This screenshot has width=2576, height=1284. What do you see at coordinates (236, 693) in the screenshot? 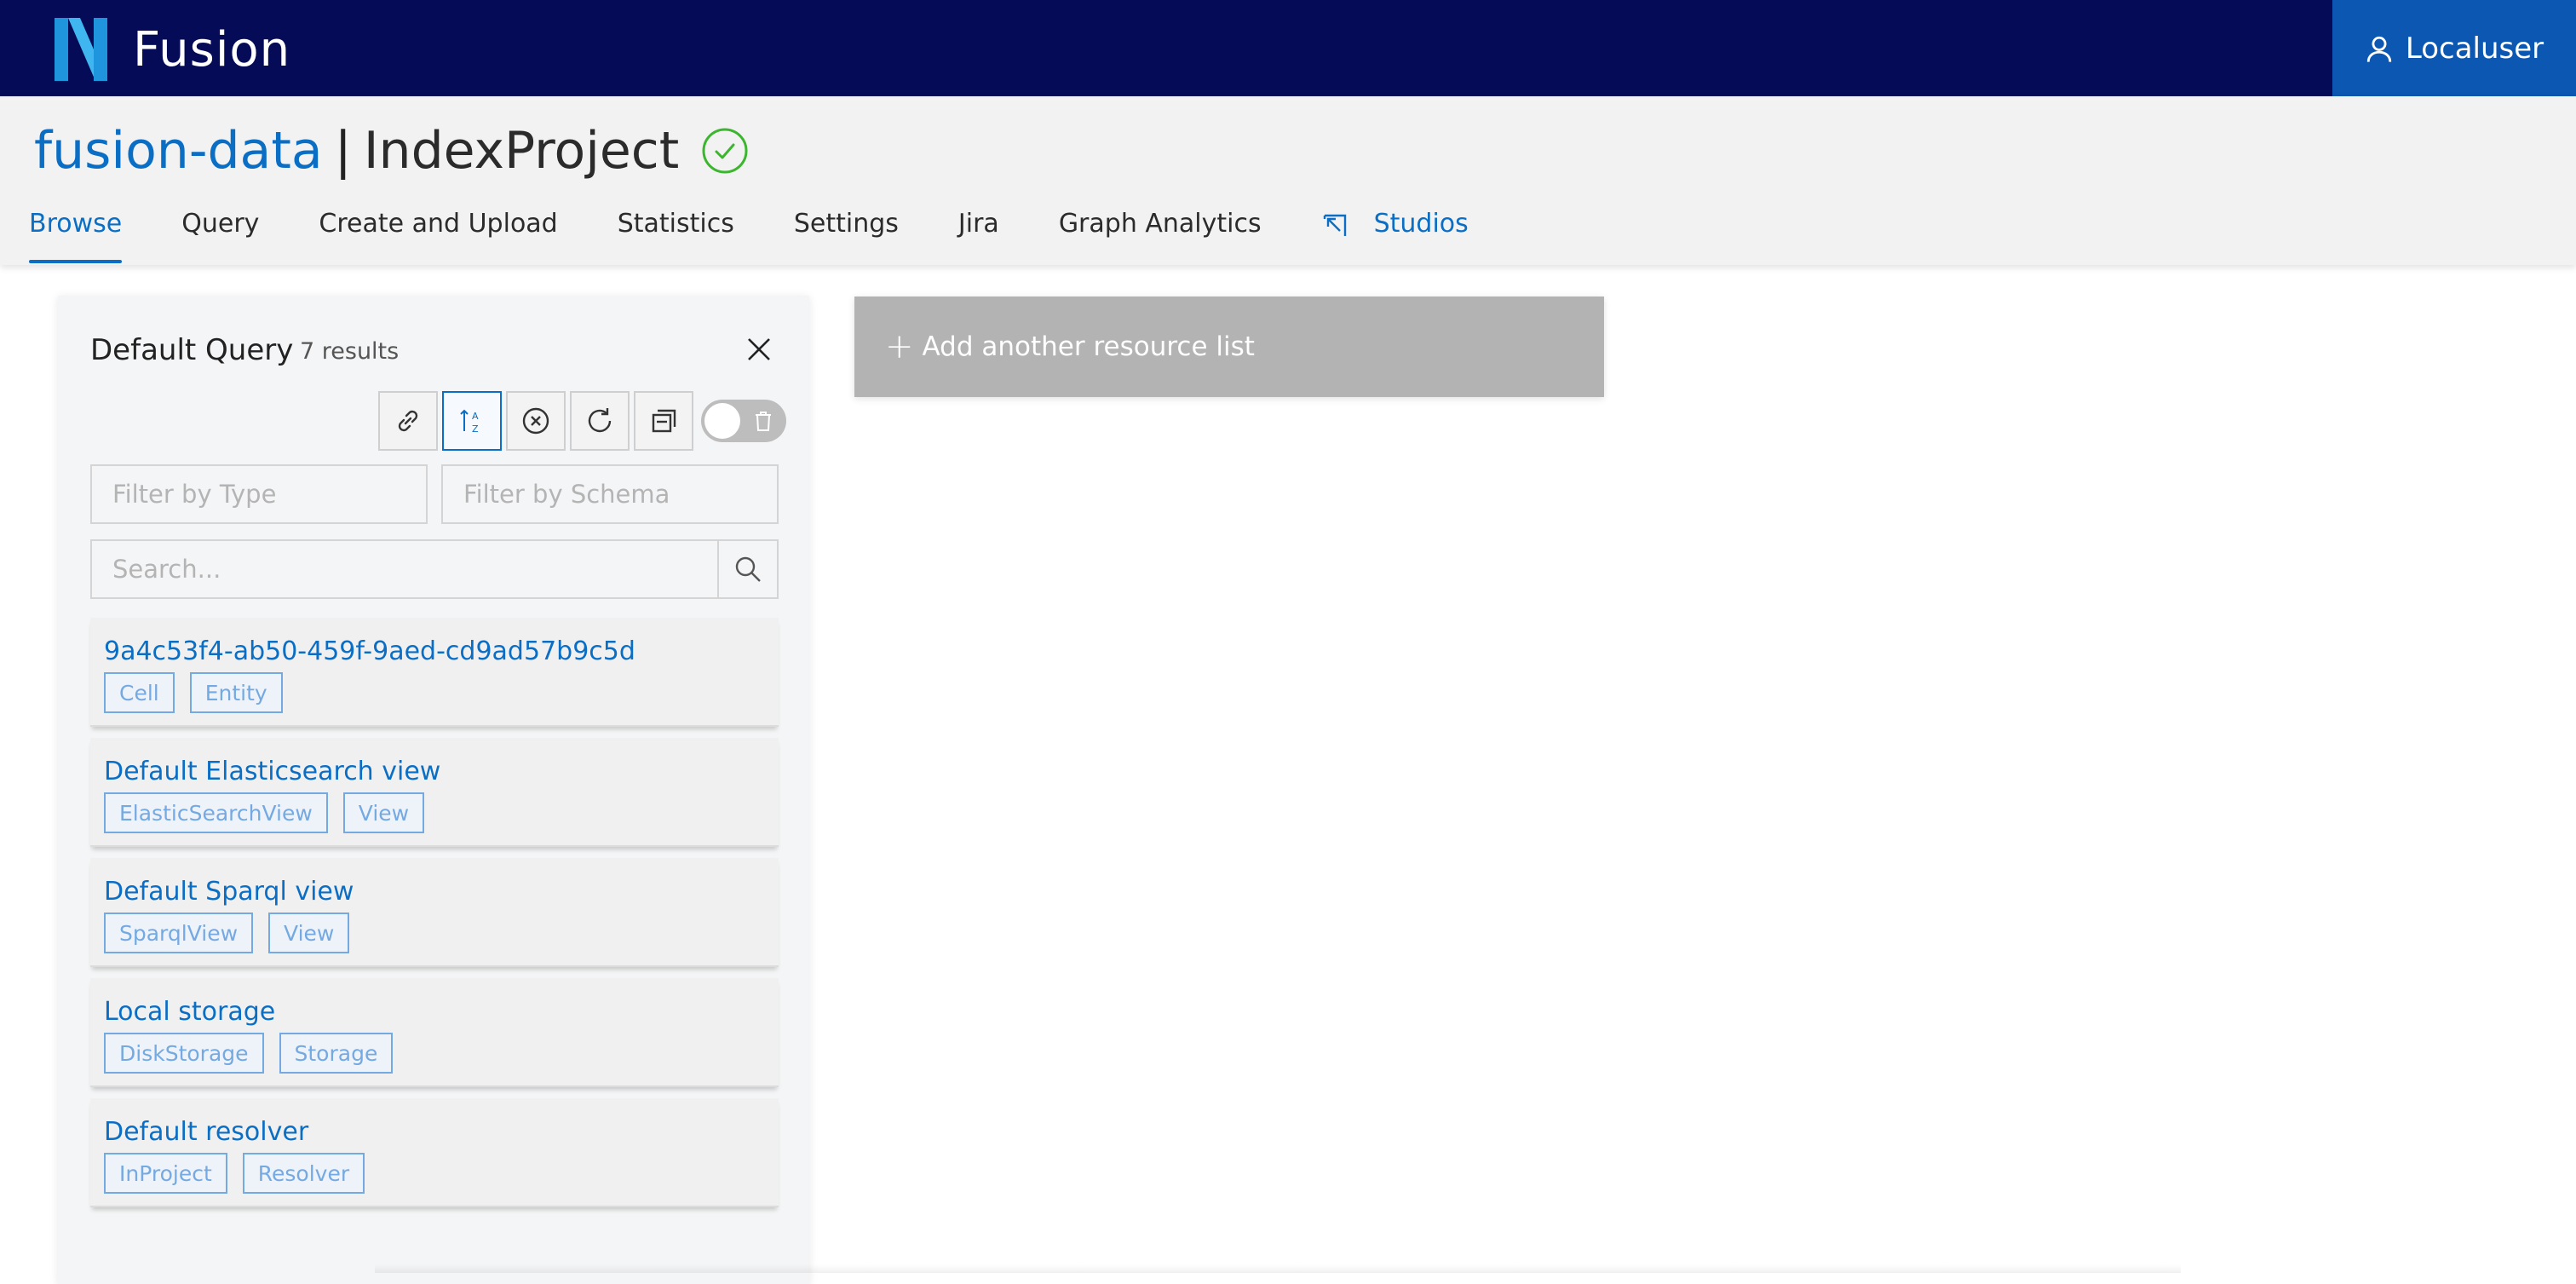
I see `type-tag: Entity` at bounding box center [236, 693].